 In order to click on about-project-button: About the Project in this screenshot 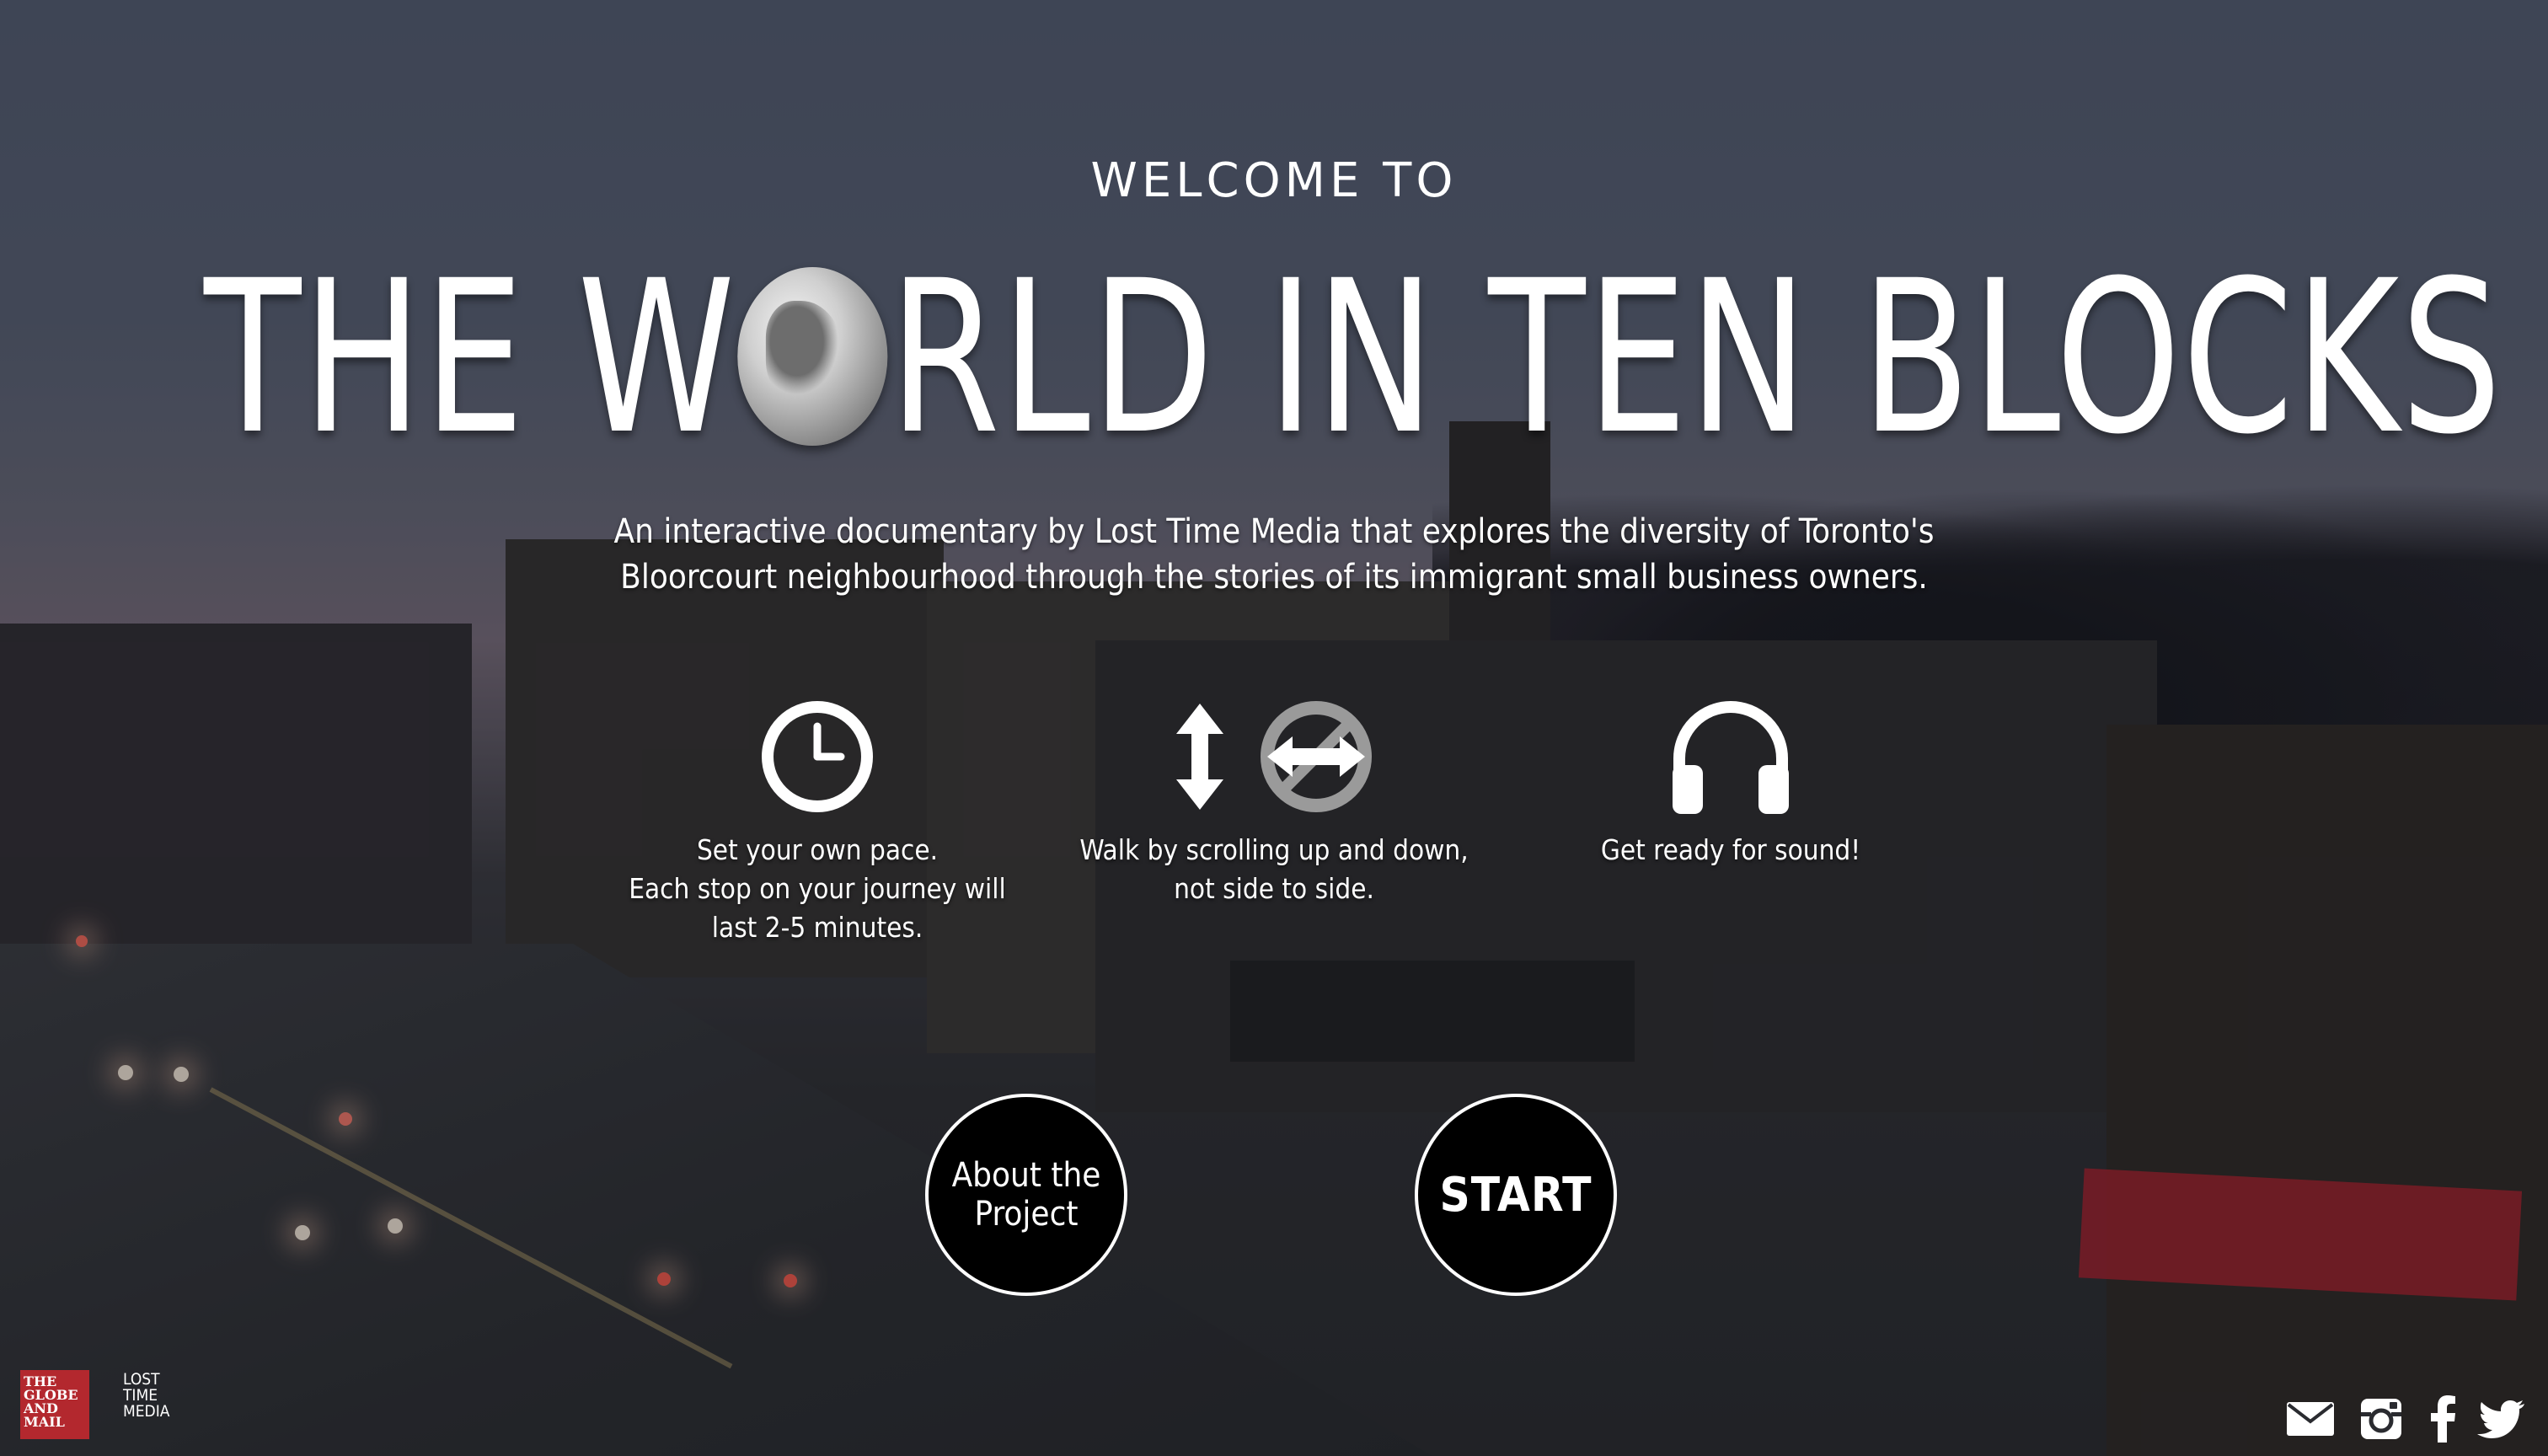, I will do `click(1026, 1195)`.